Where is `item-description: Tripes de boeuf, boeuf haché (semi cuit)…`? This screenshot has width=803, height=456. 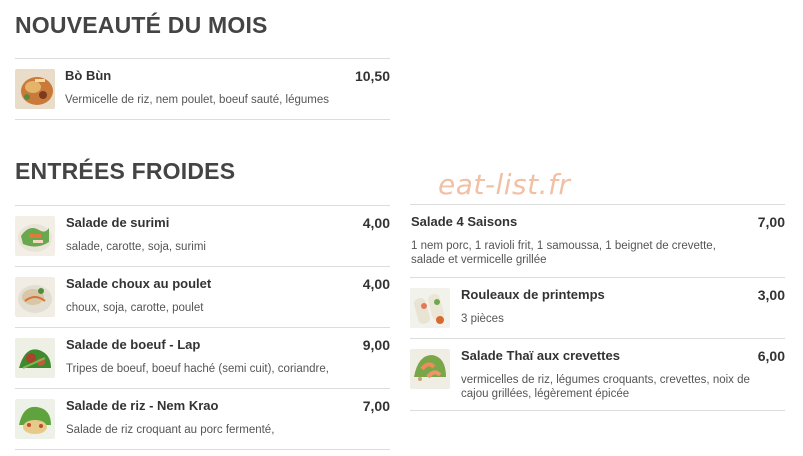 item-description: Tripes de boeuf, boeuf haché (semi cuit)… is located at coordinates (197, 369).